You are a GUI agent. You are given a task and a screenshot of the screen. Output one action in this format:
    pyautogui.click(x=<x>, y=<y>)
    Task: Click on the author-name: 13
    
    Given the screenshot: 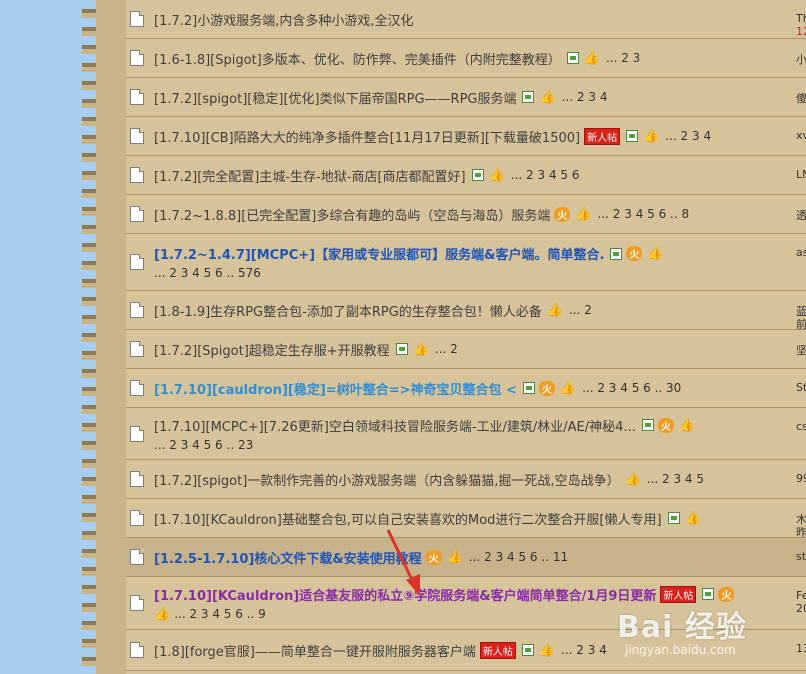 What is the action you would take?
    pyautogui.click(x=801, y=648)
    